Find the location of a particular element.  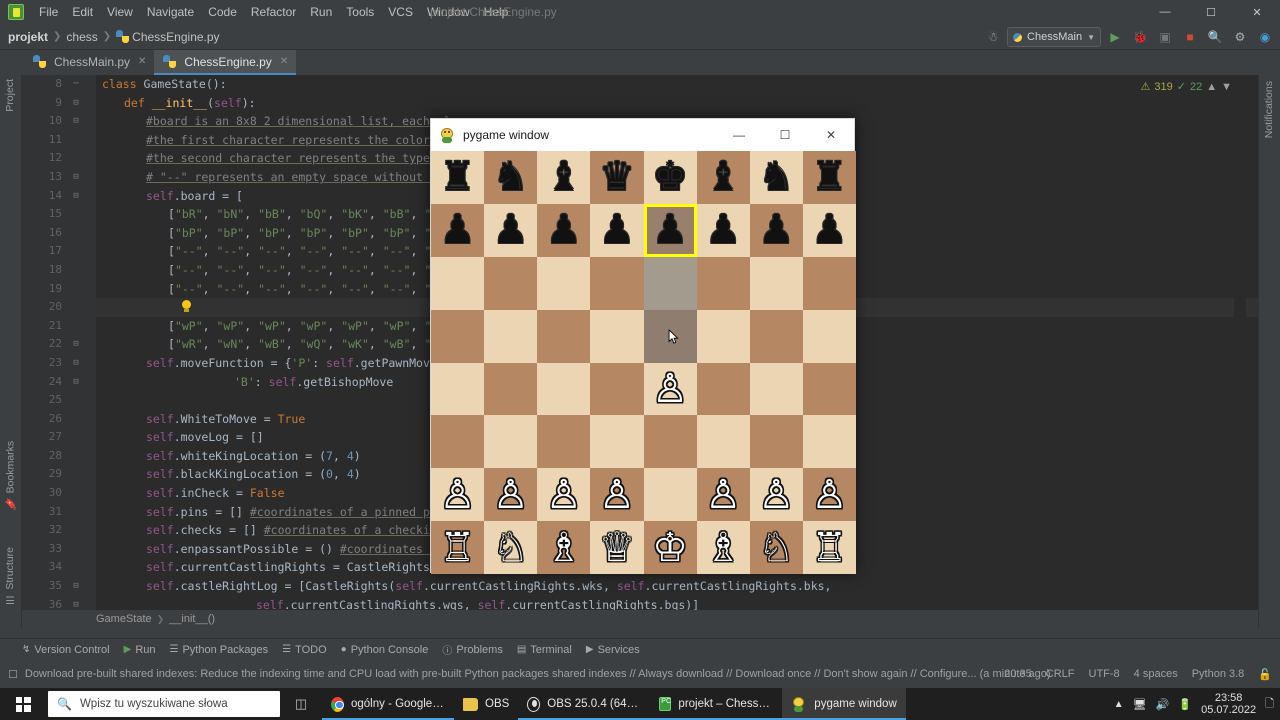

prev-problem-icon: ▲ is located at coordinates (1211, 87).